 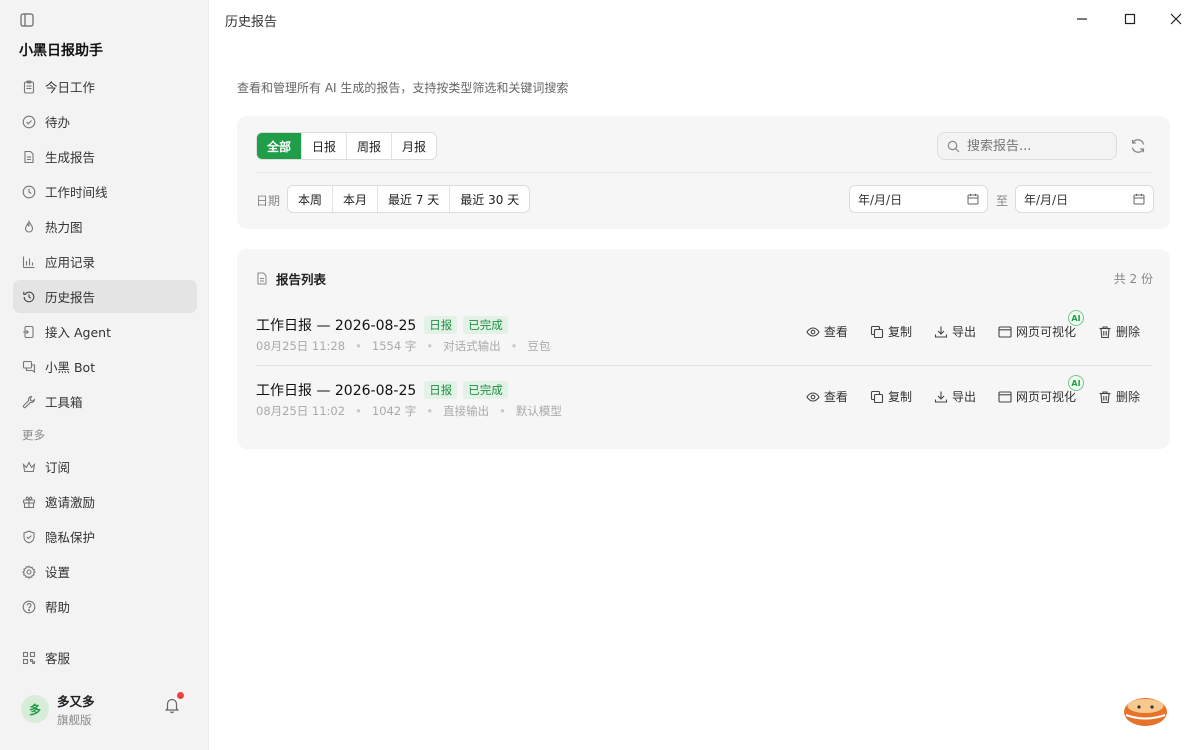 I want to click on app-title: 小黑日报助手, so click(x=61, y=51).